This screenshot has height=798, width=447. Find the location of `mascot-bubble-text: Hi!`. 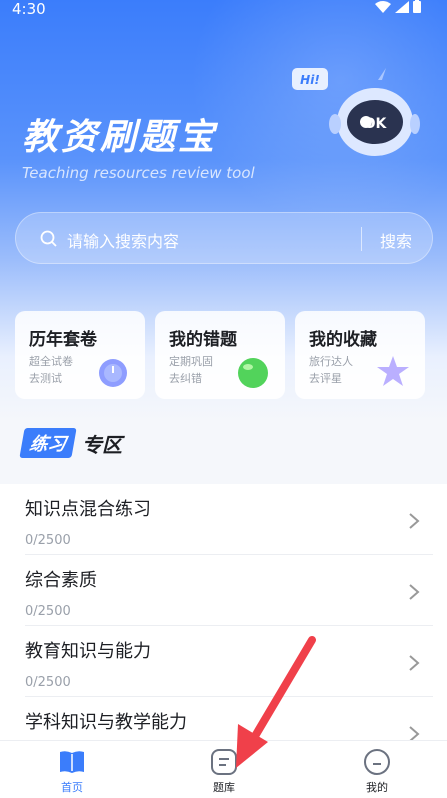

mascot-bubble-text: Hi! is located at coordinates (310, 80).